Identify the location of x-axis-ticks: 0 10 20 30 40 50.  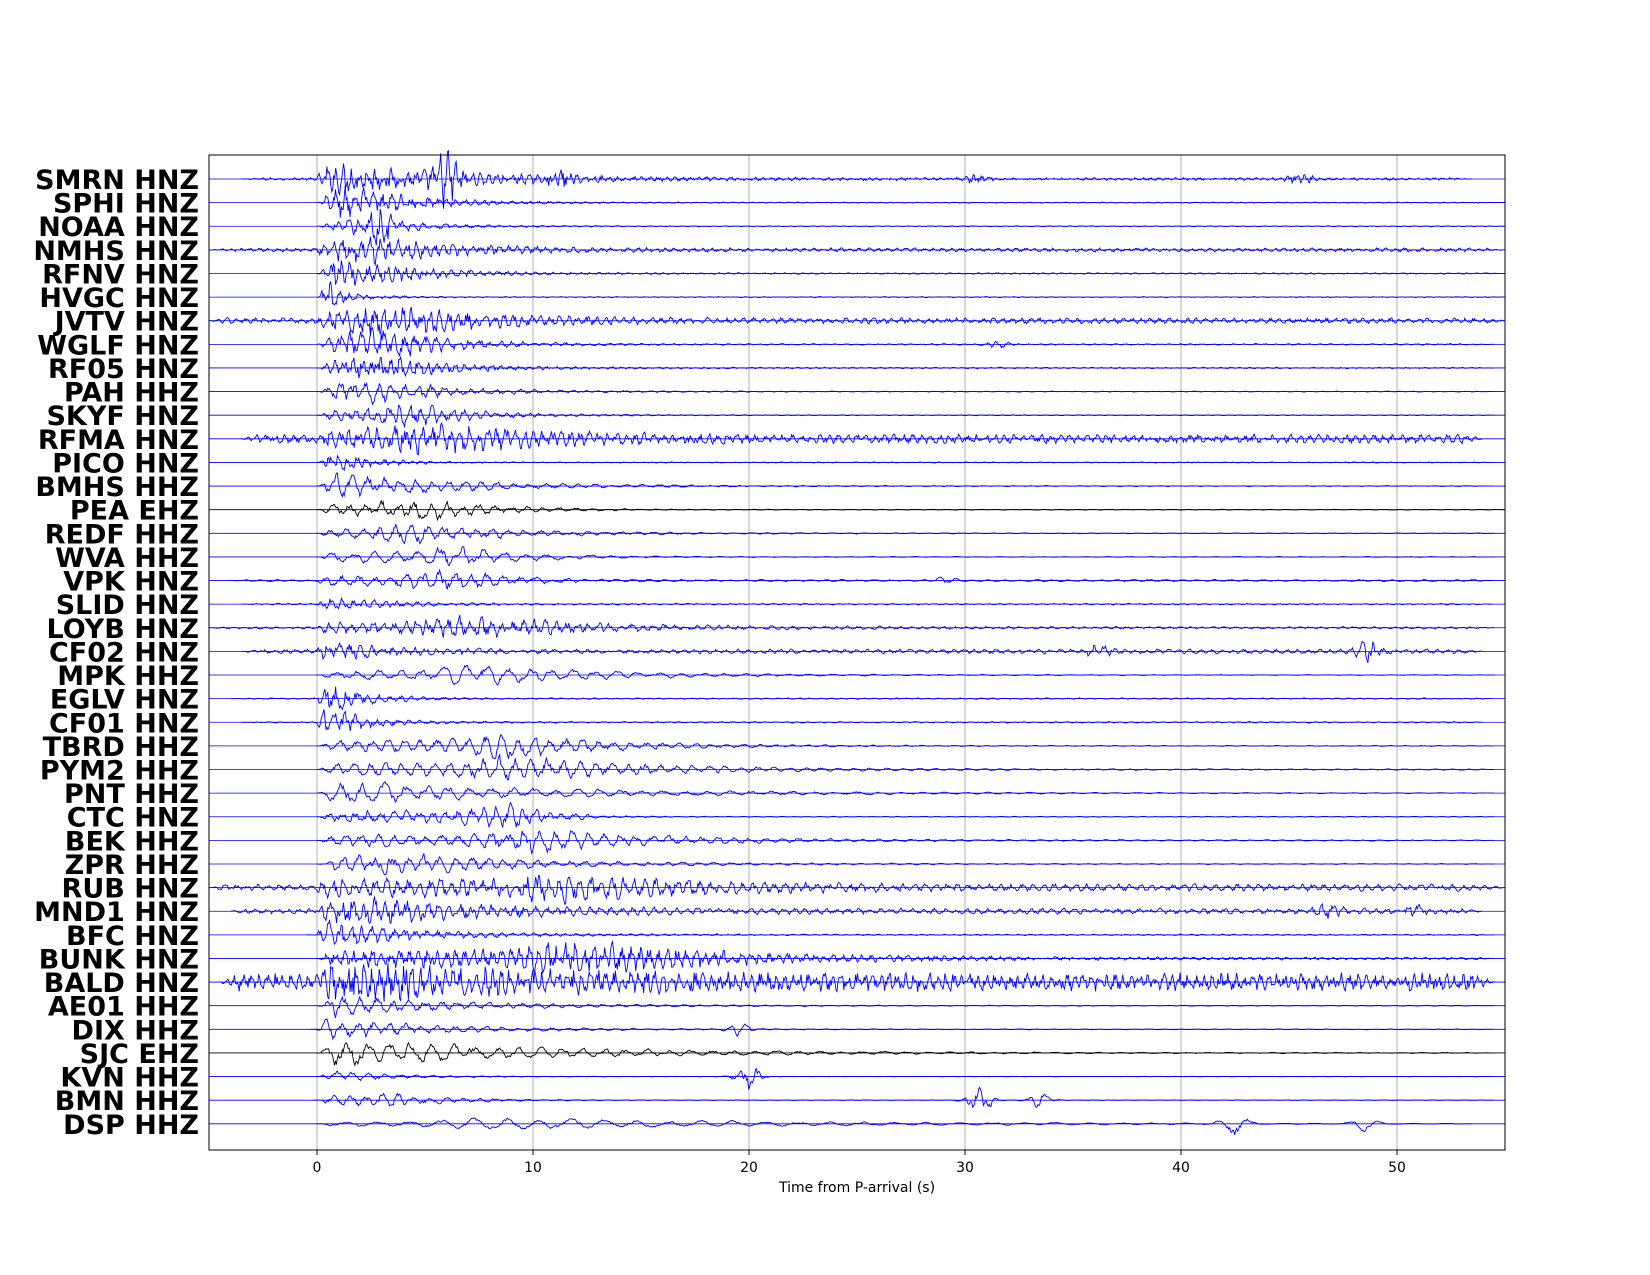
(859, 1163).